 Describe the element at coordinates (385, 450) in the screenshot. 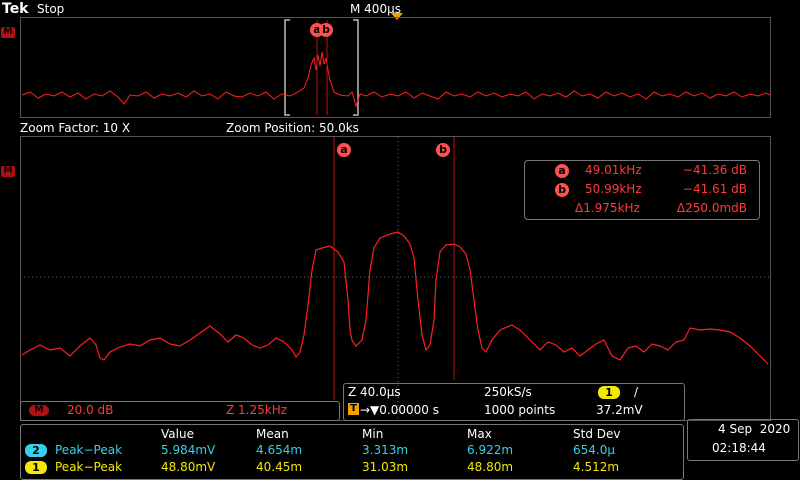

I see `meas-min: 3.313m` at that location.